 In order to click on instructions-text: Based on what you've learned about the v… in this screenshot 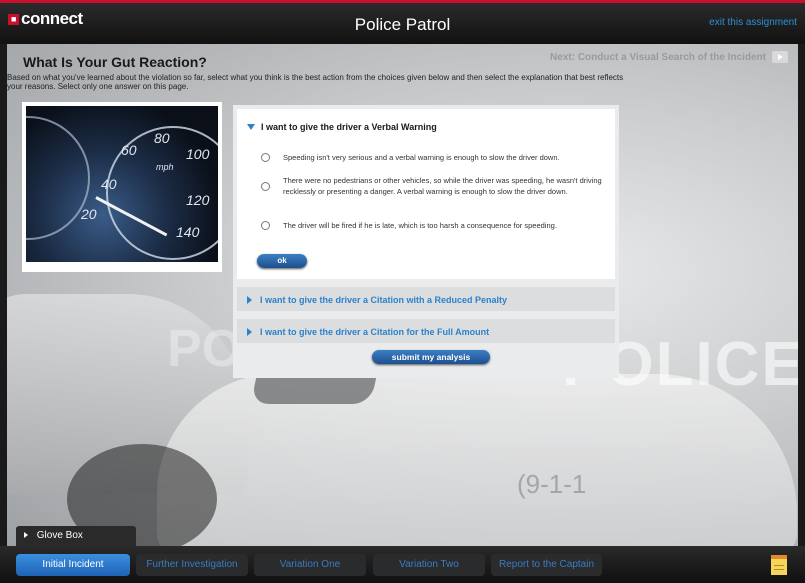, I will do `click(315, 82)`.